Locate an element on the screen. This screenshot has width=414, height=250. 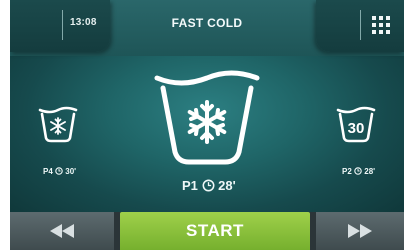
next-button is located at coordinates (360, 231).